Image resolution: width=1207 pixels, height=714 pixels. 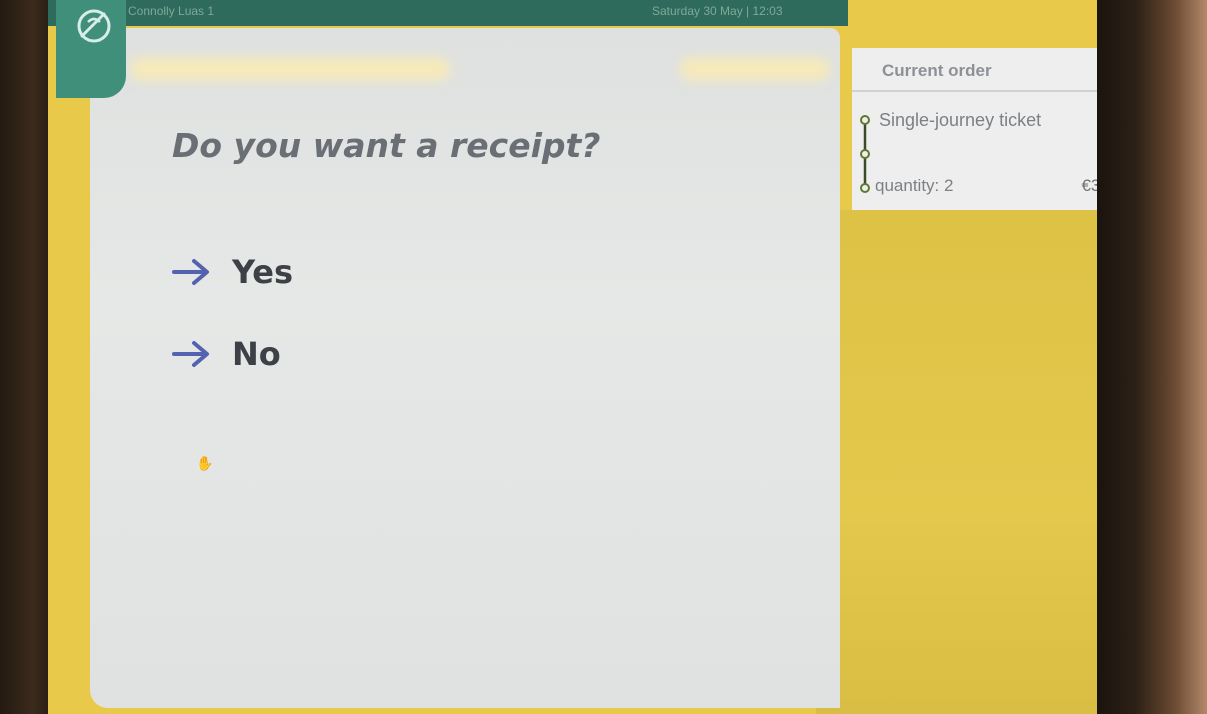 What do you see at coordinates (386, 145) in the screenshot?
I see `page-title: Do you want a receipt?` at bounding box center [386, 145].